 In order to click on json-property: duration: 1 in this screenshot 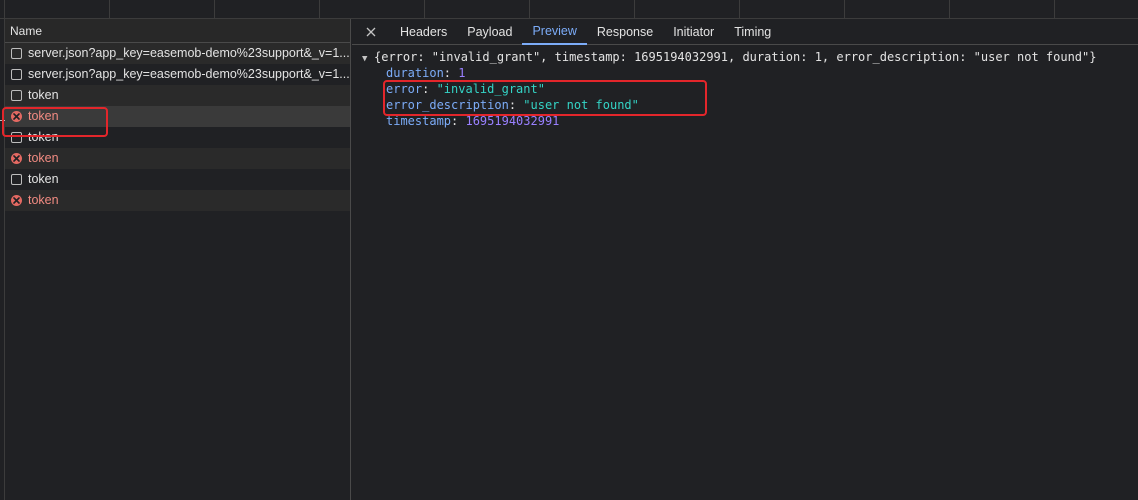, I will do `click(426, 73)`.